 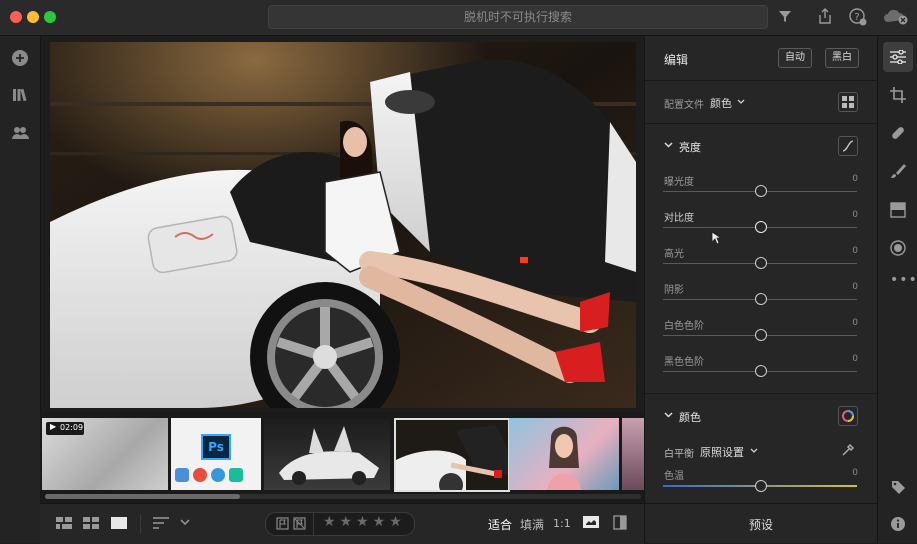 What do you see at coordinates (679, 218) in the screenshot?
I see `contrast-label: 对比度` at bounding box center [679, 218].